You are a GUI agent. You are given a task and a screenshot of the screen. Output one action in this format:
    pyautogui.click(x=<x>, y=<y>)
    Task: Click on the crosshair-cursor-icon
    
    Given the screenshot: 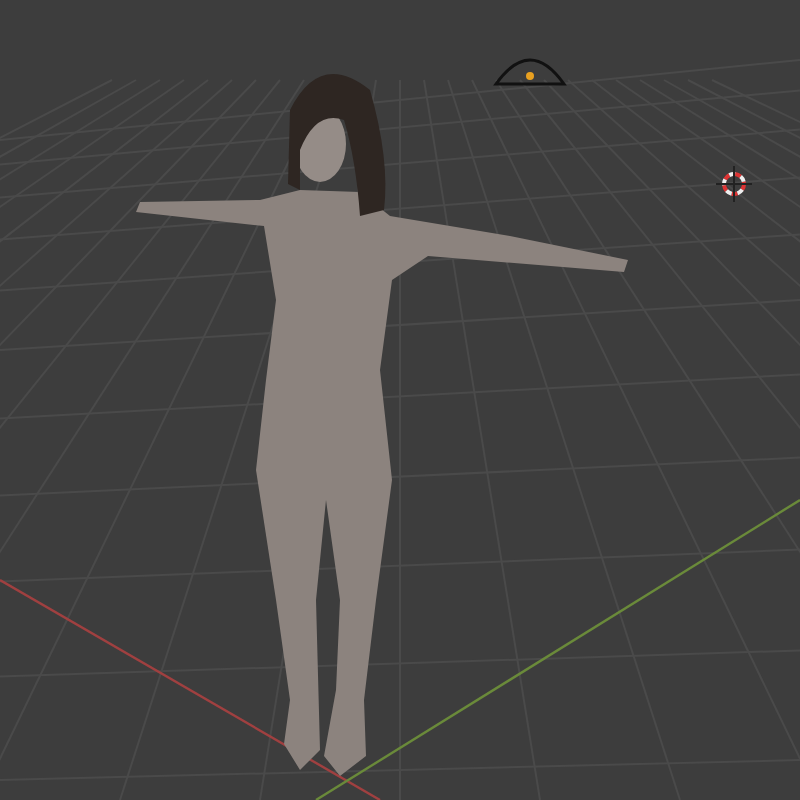 What is the action you would take?
    pyautogui.click(x=734, y=184)
    